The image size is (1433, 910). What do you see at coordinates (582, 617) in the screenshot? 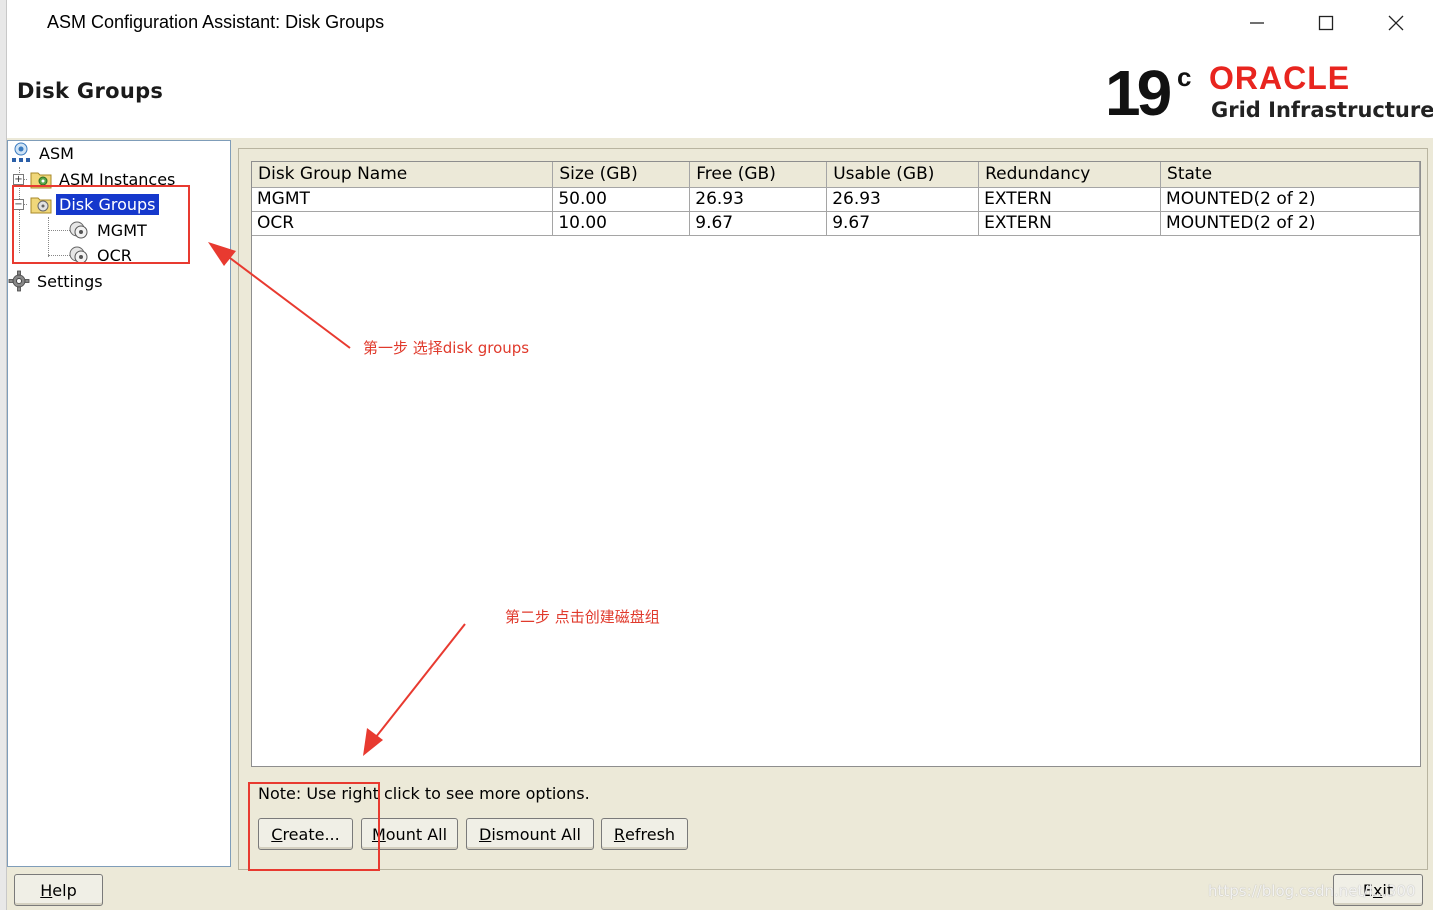
I see `annotation-step2: 第二步 点击创建磁盘组` at bounding box center [582, 617].